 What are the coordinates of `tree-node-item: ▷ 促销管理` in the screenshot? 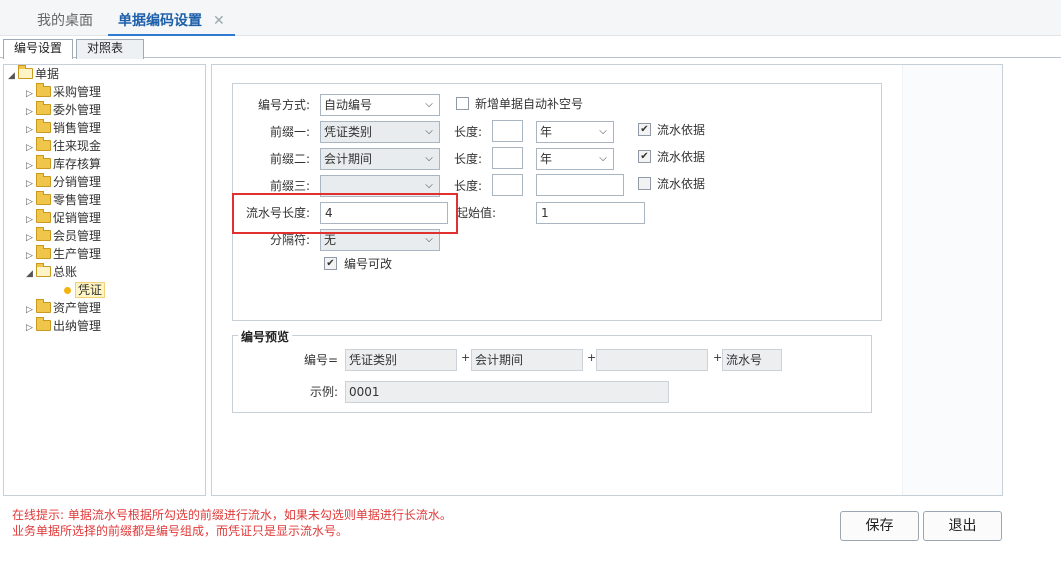 It's located at (63, 218).